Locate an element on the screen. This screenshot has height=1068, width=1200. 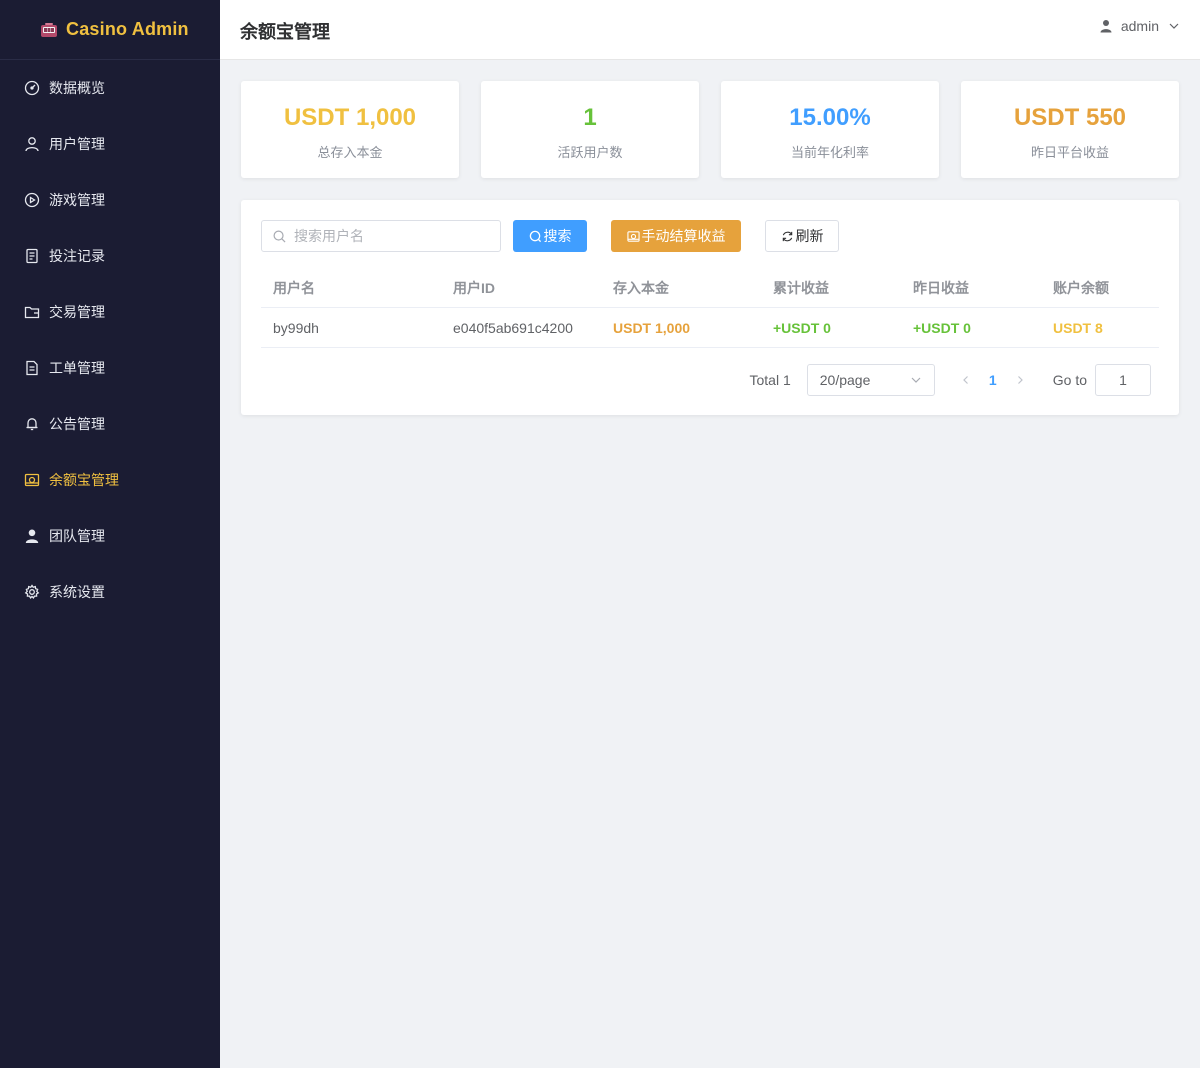
stat-card-yesterday-revenue: USDT 550 昨日平台收益 is located at coordinates (1070, 129).